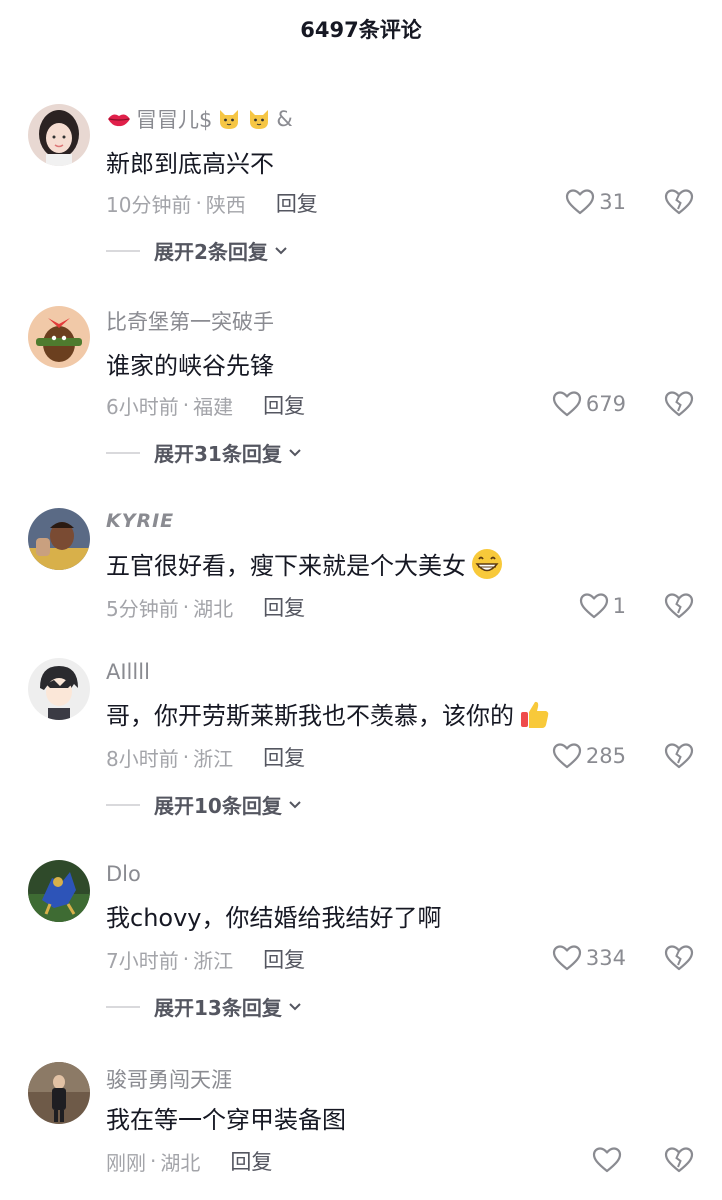 The width and height of the screenshot is (722, 1200). What do you see at coordinates (140, 521) in the screenshot?
I see `comment-username: KYRIE` at bounding box center [140, 521].